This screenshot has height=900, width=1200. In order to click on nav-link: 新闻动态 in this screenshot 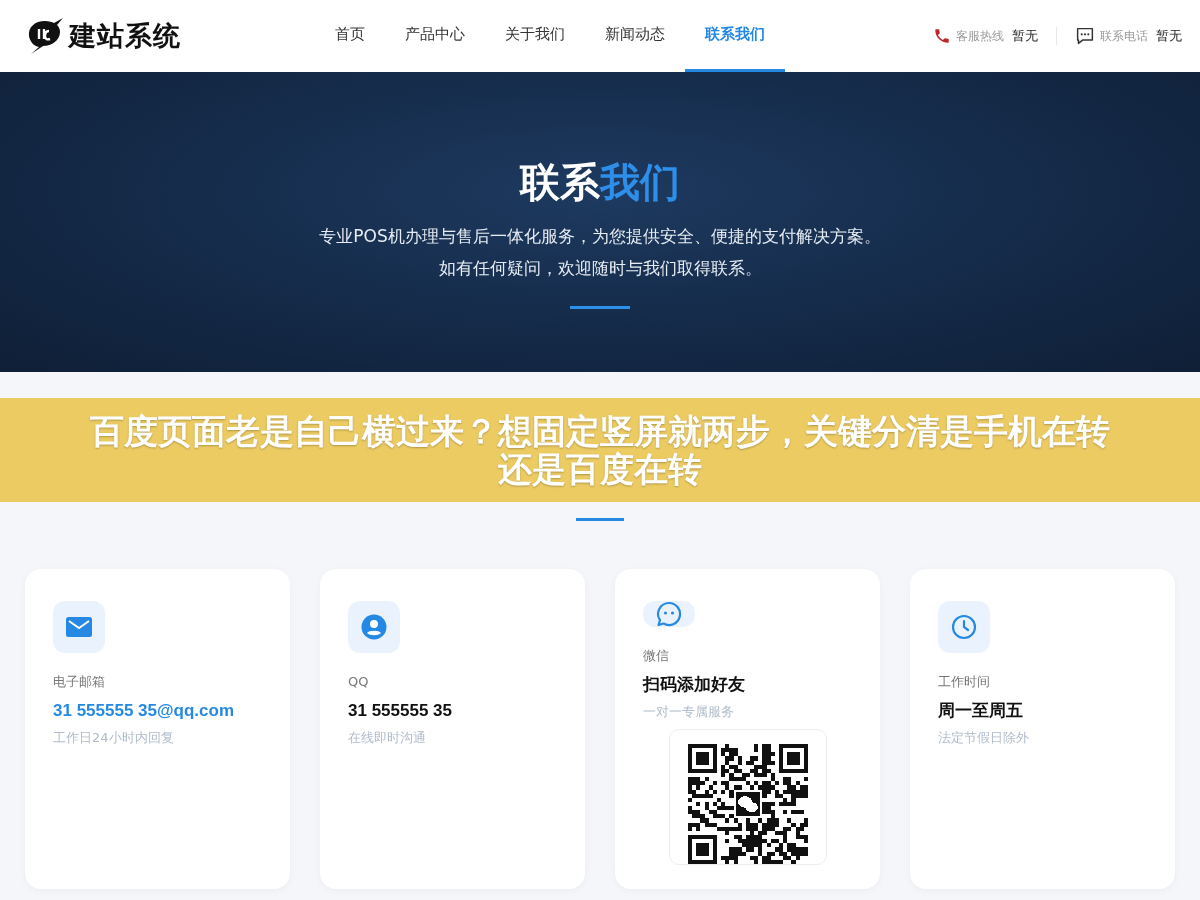, I will do `click(635, 36)`.